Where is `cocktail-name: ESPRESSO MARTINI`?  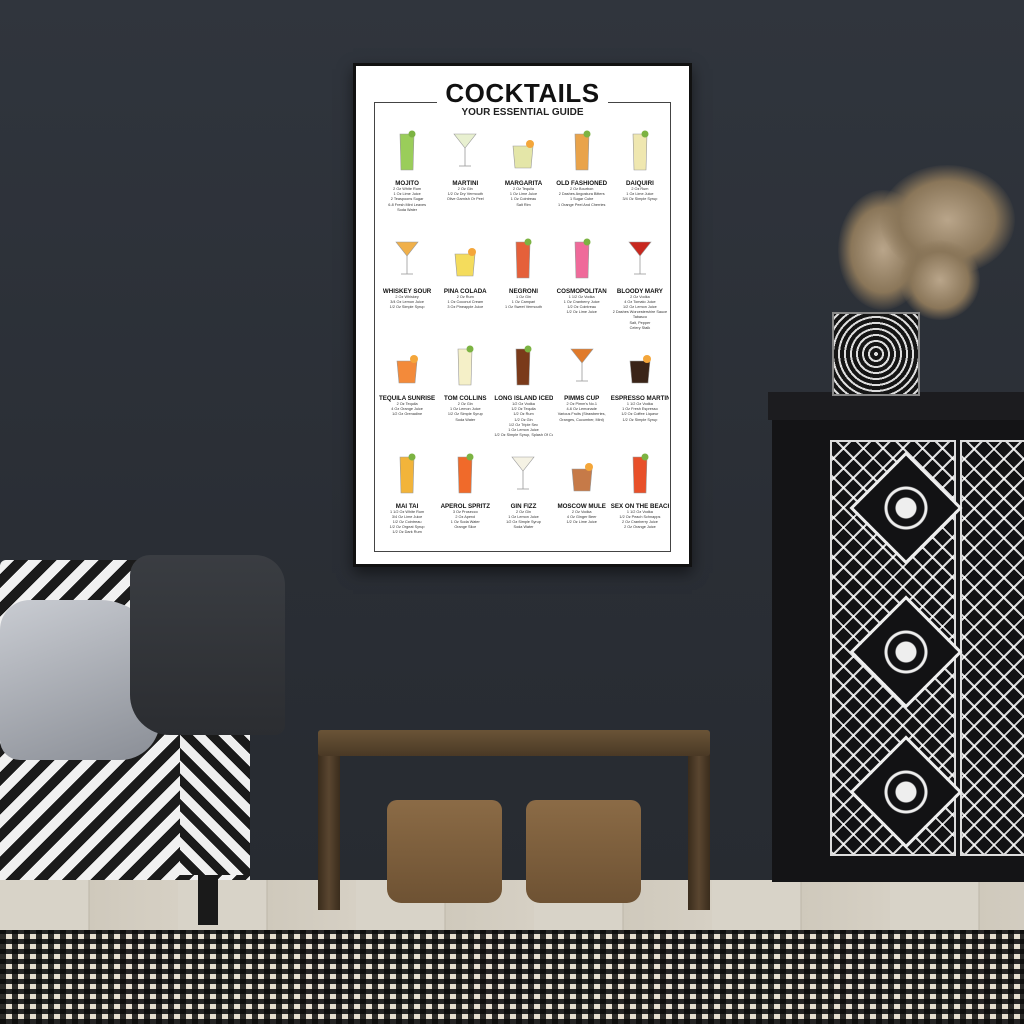 cocktail-name: ESPRESSO MARTINI is located at coordinates (639, 398).